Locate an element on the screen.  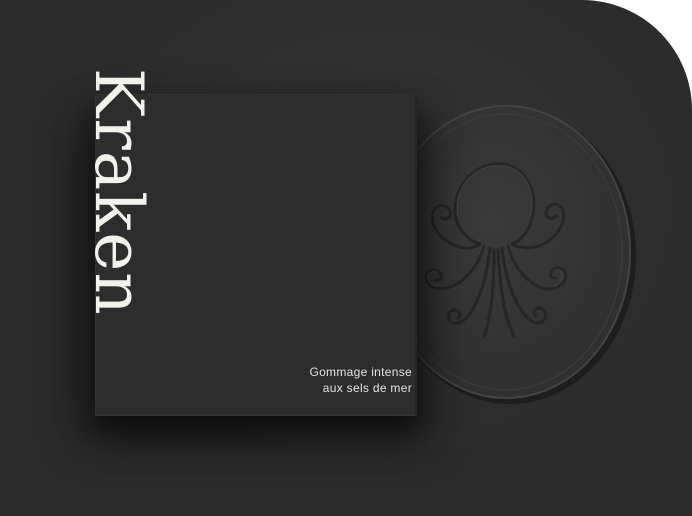
tagline-line-1: Gommage intense is located at coordinates (360, 372).